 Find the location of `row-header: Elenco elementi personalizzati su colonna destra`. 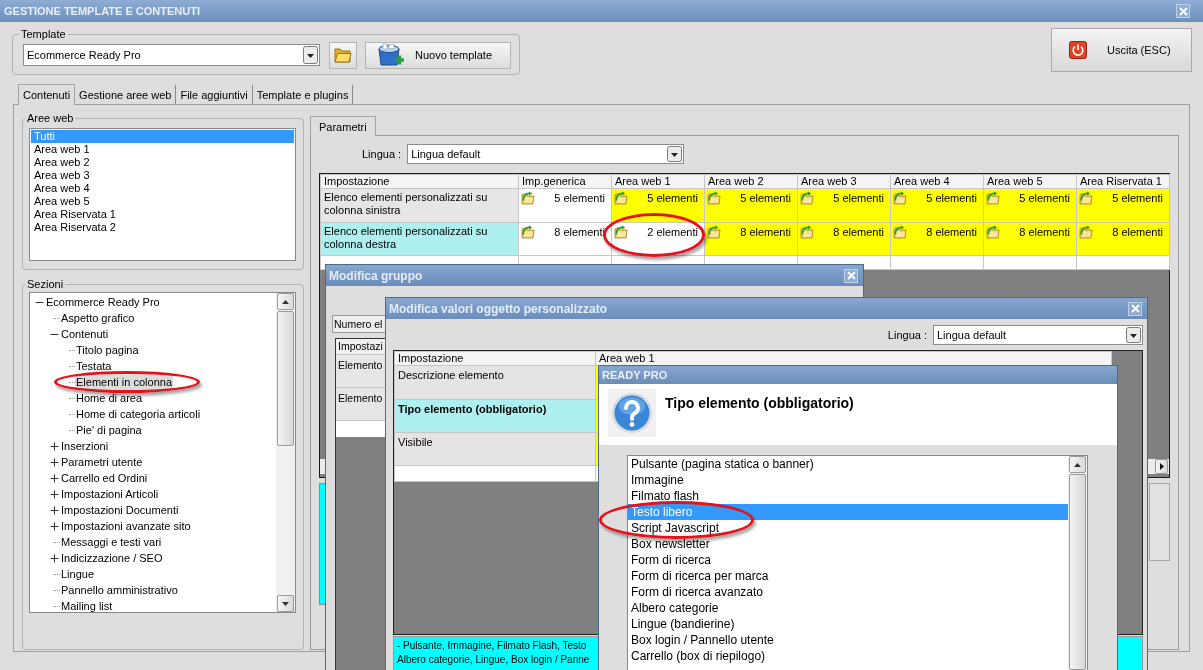

row-header: Elenco elementi personalizzati su colonna destra is located at coordinates (419, 239).